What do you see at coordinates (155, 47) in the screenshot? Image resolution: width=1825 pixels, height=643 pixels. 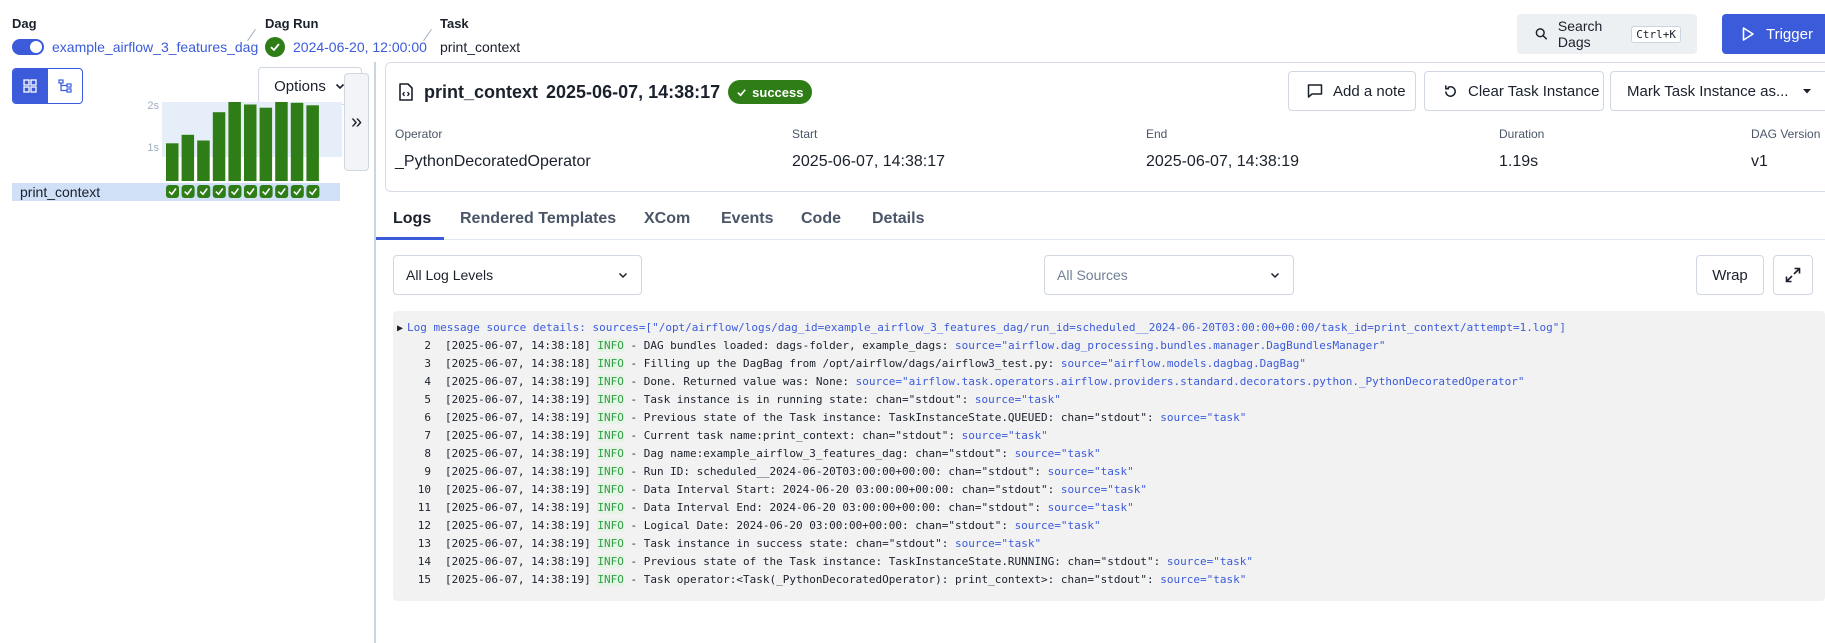 I see `breadcrumb-dag-link: example_airflow_3_features_dag` at bounding box center [155, 47].